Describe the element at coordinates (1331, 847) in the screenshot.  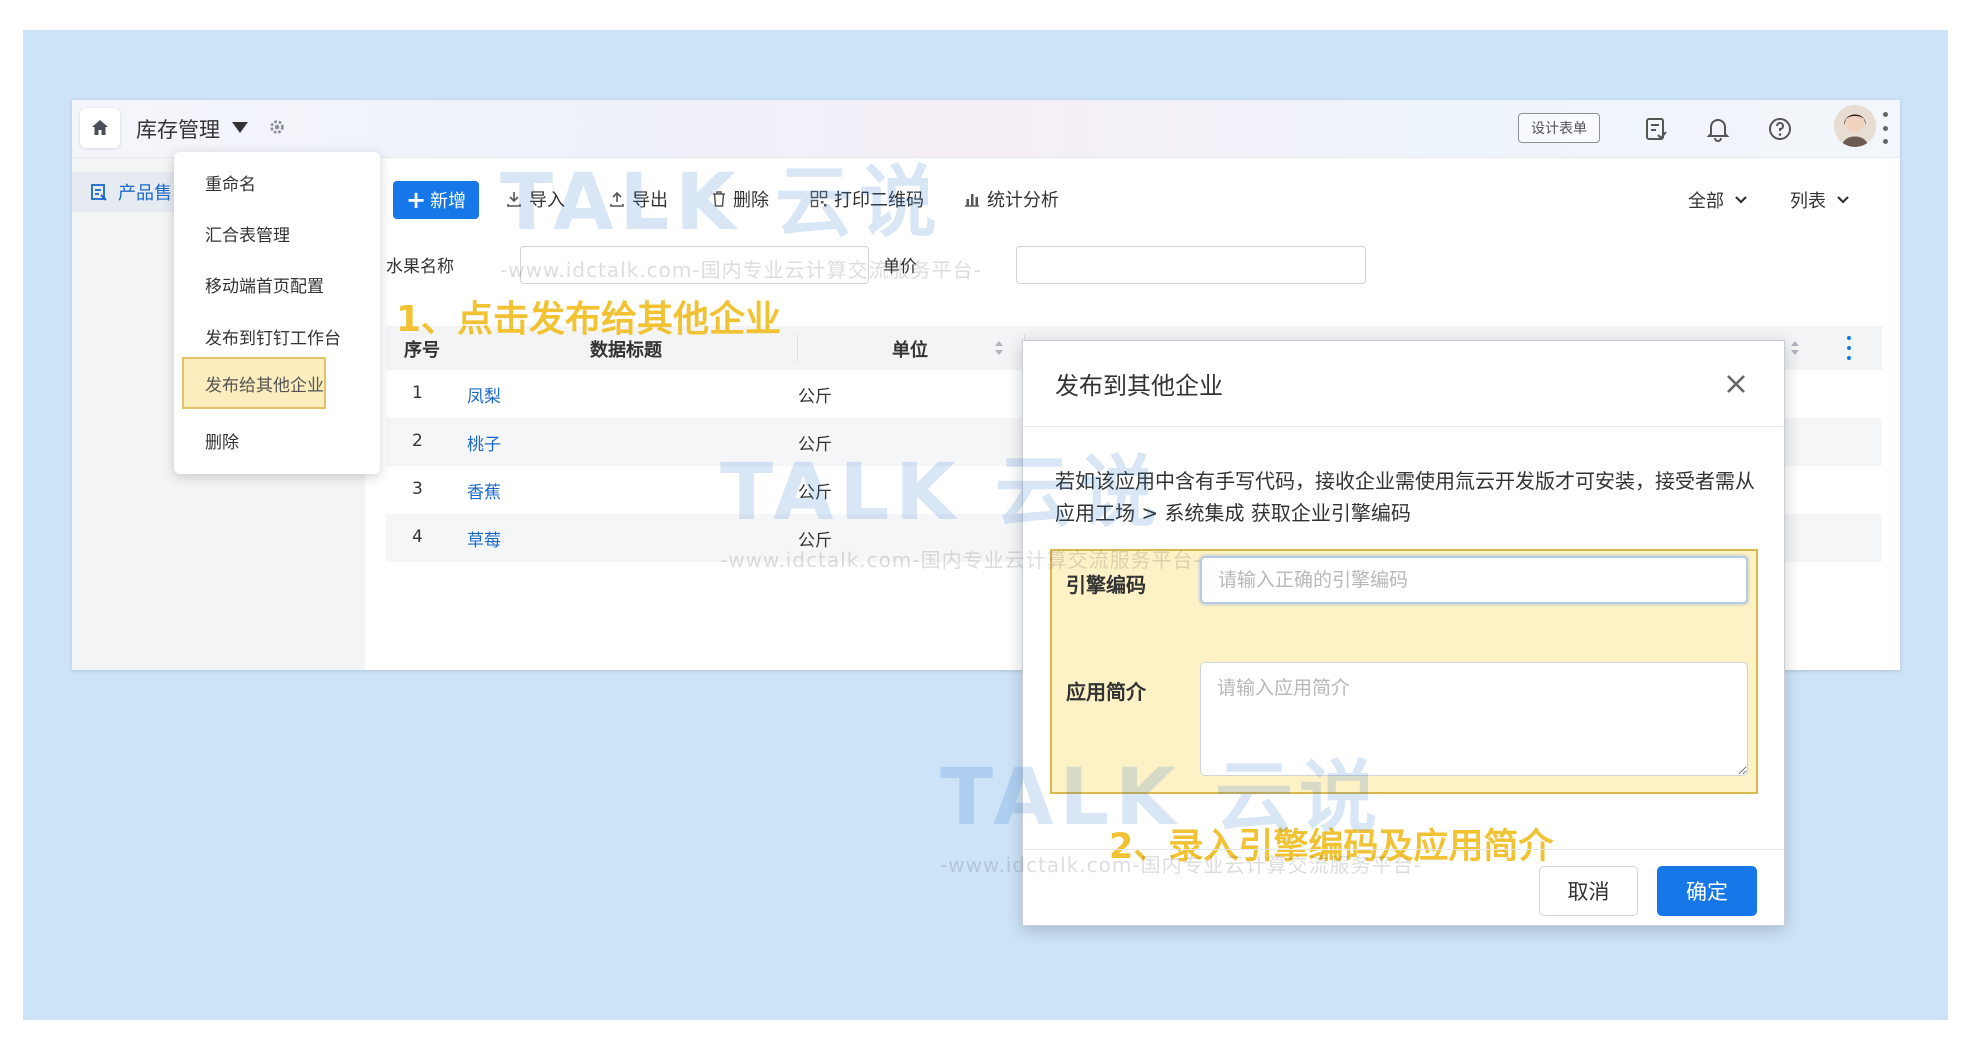
I see `annotation-step-2: 2、录入引擎编码及应用简介` at that location.